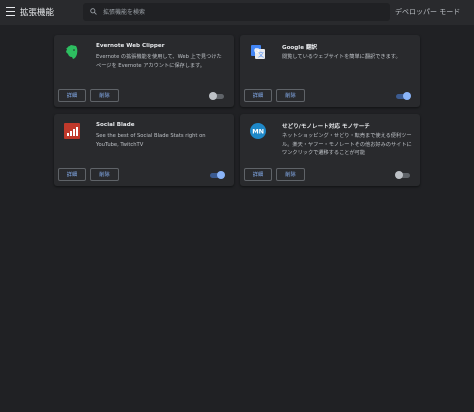  What do you see at coordinates (37, 13) in the screenshot?
I see `page-title: 拡張機能` at bounding box center [37, 13].